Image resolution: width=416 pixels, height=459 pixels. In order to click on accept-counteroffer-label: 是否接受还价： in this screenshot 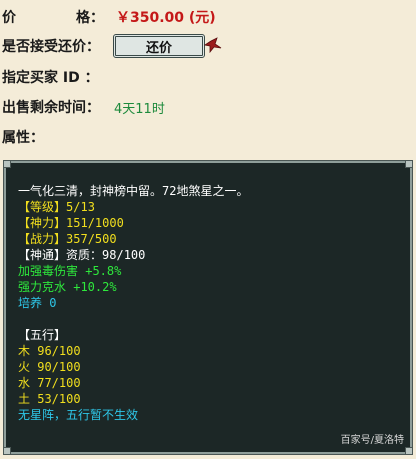, I will do `click(51, 47)`.